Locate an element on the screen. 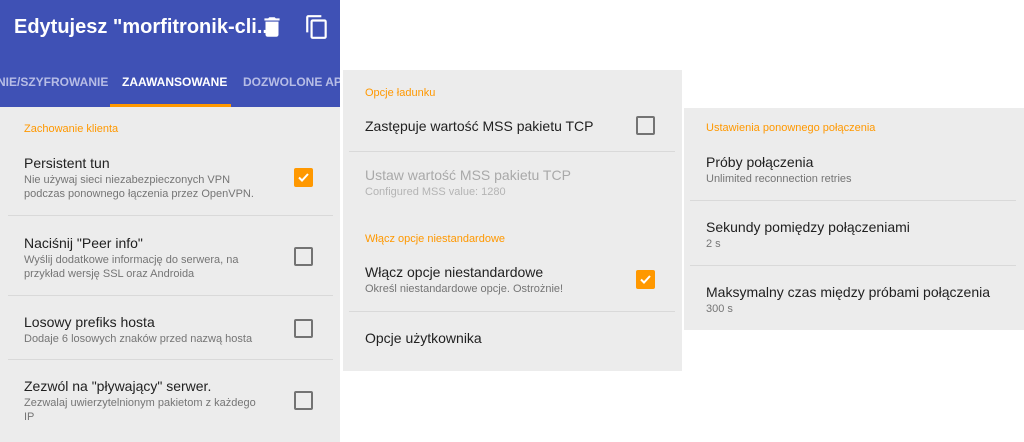  peer-info-checkbox is located at coordinates (303, 256).